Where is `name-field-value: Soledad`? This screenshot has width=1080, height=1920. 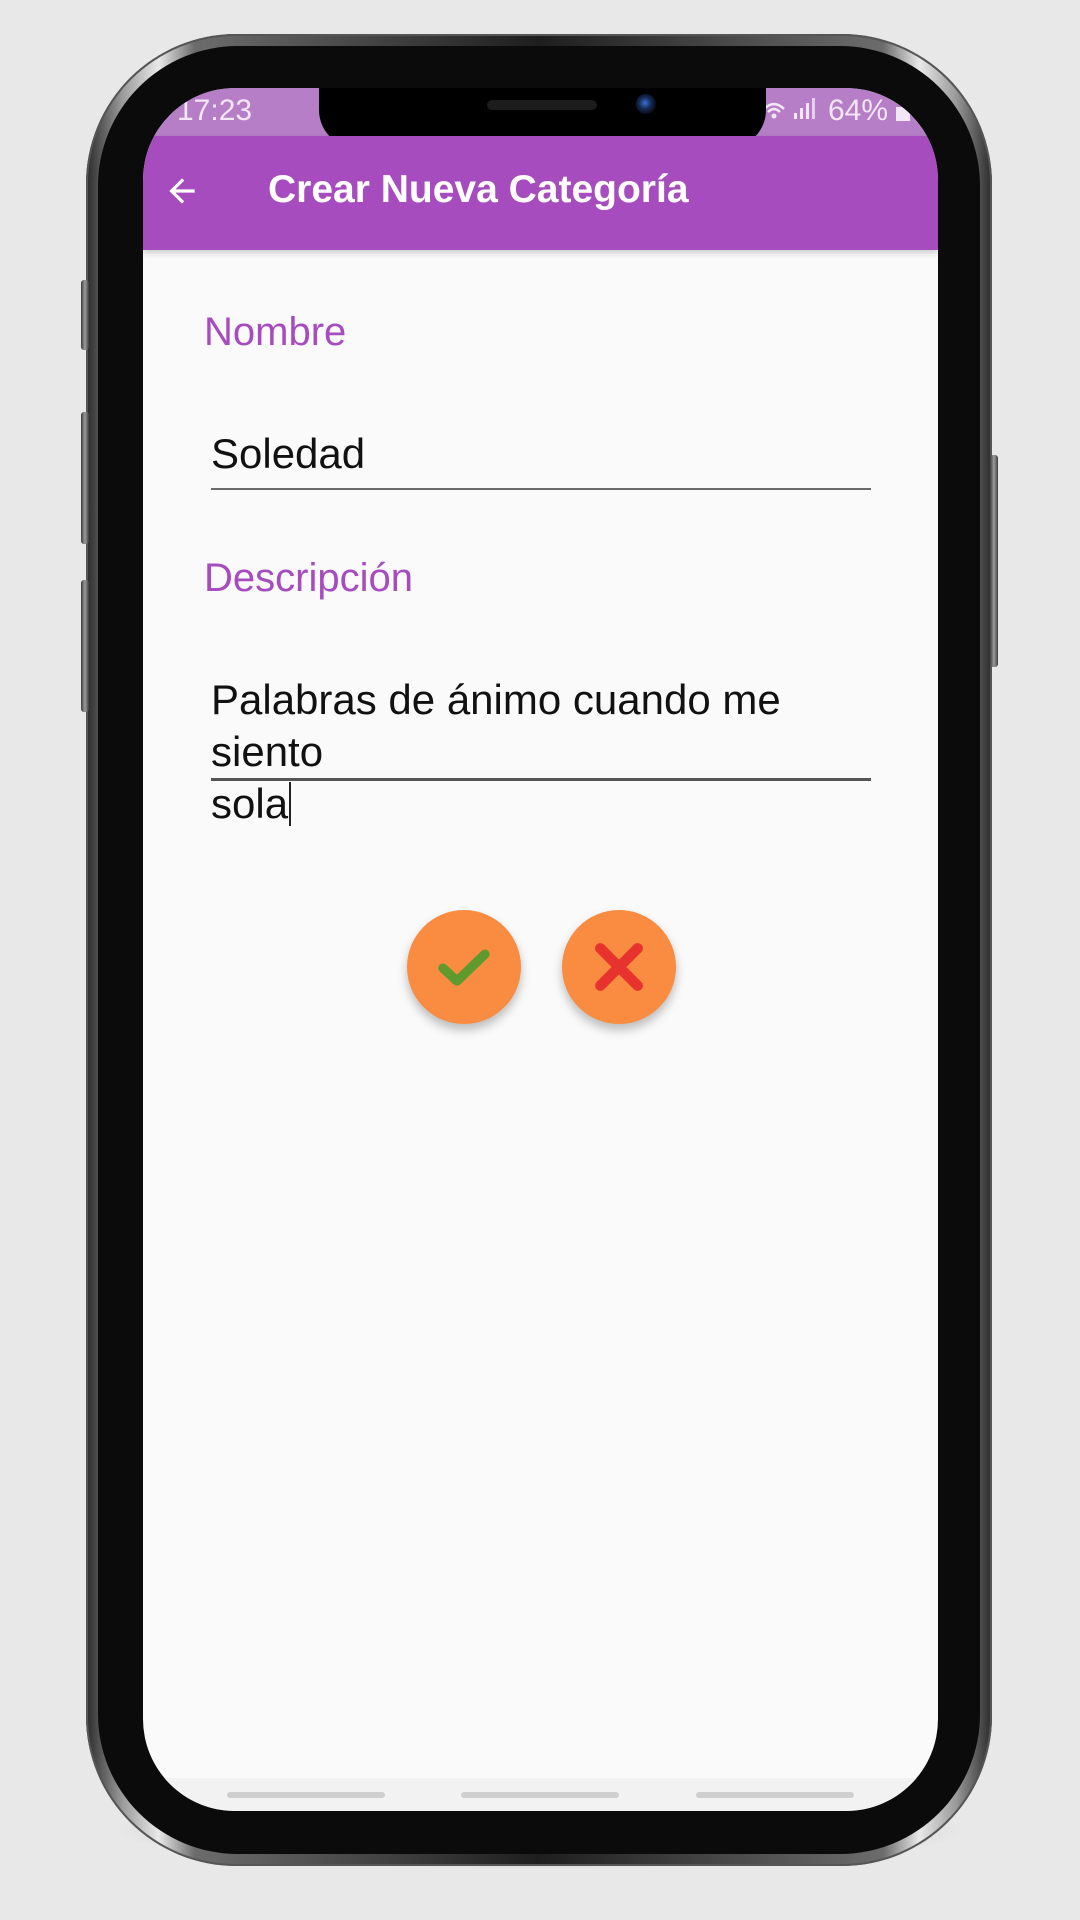
name-field-value: Soledad is located at coordinates (288, 453).